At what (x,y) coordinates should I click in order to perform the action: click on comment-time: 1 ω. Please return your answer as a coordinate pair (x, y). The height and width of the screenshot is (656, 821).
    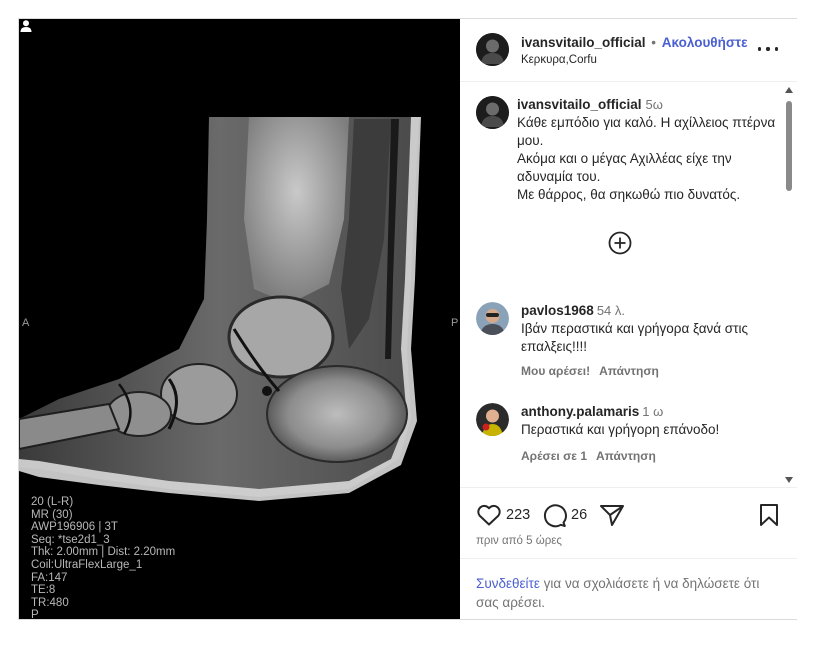
    Looking at the image, I should click on (653, 411).